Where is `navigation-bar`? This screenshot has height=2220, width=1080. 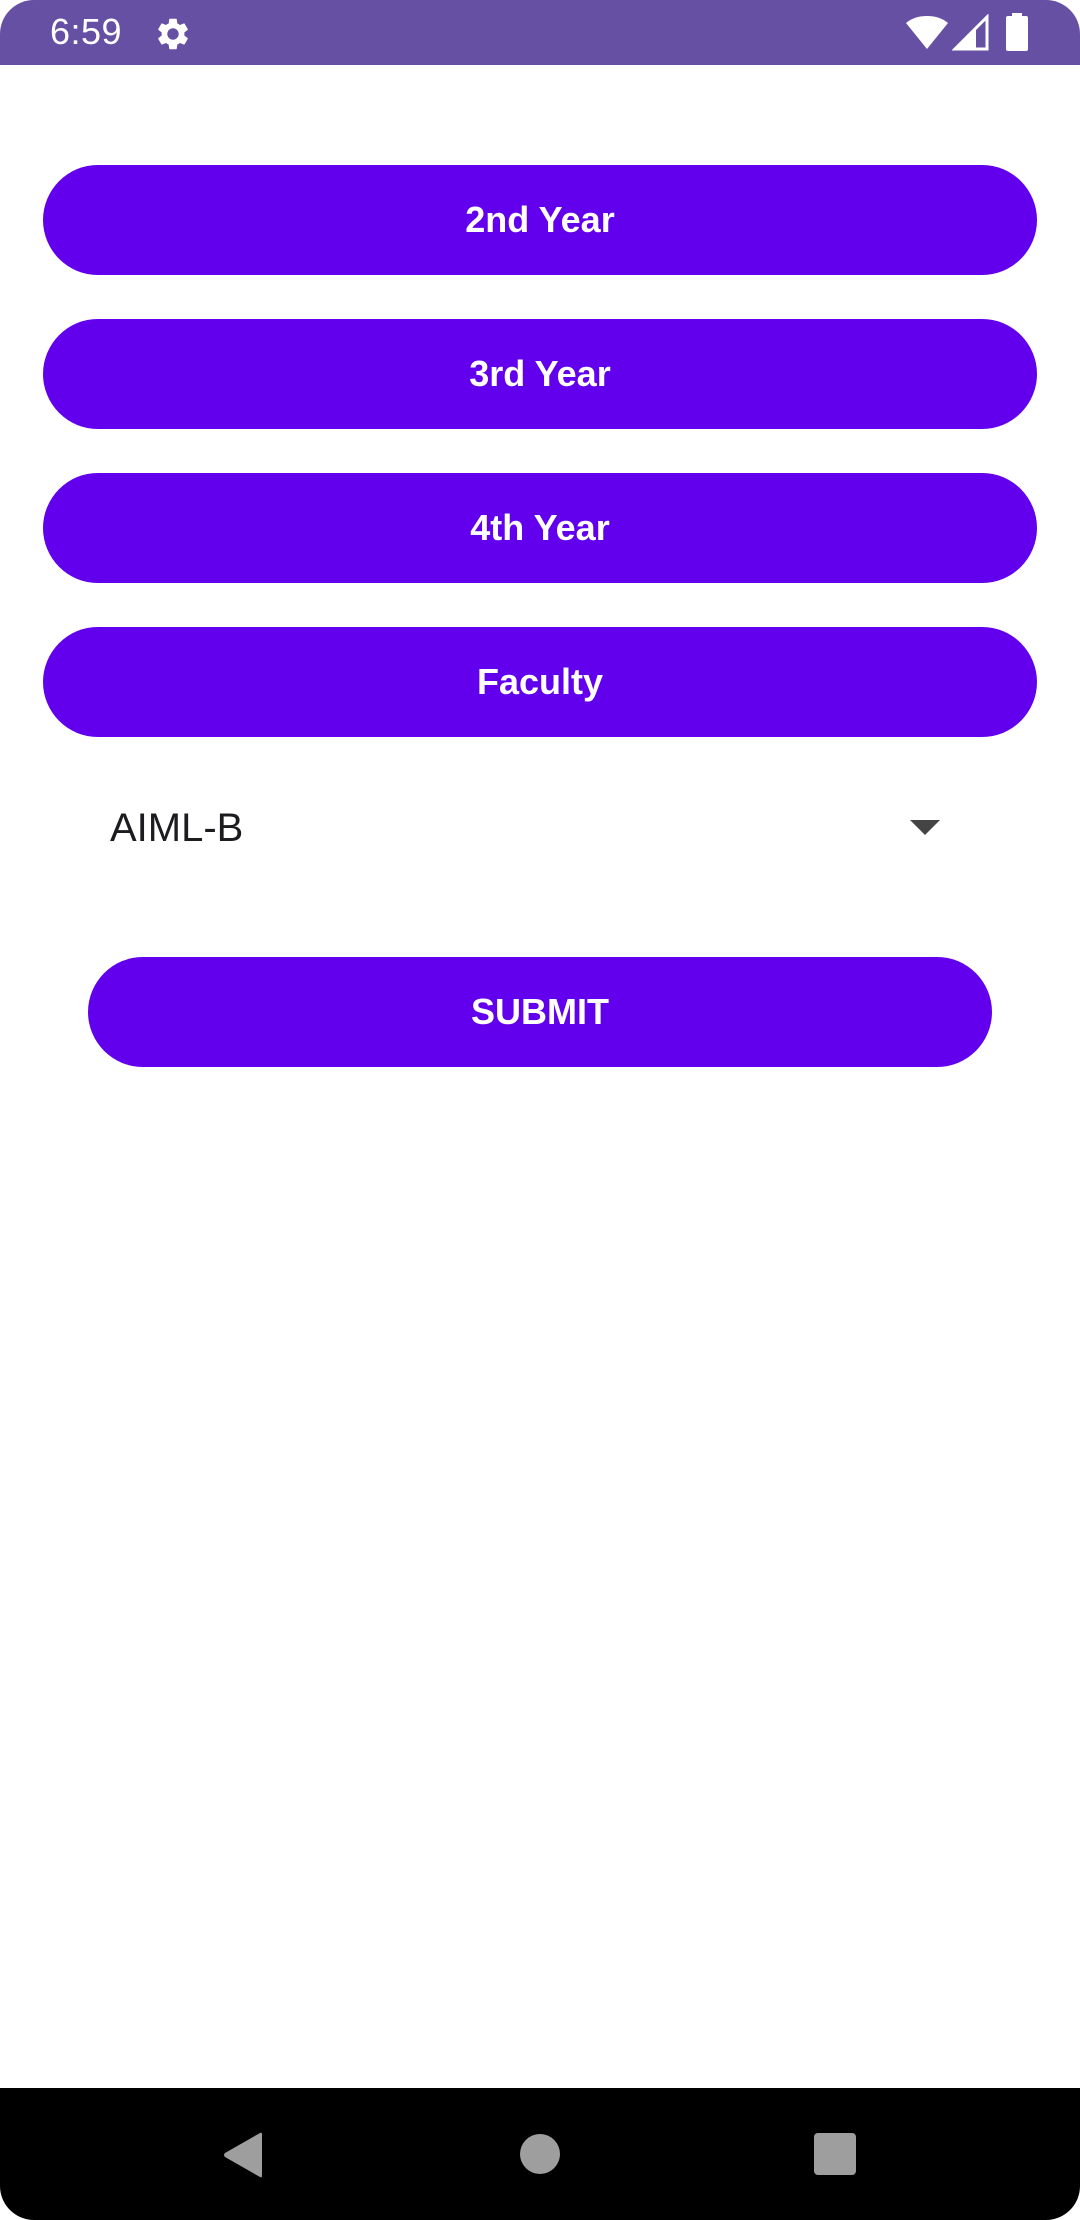
navigation-bar is located at coordinates (540, 2154).